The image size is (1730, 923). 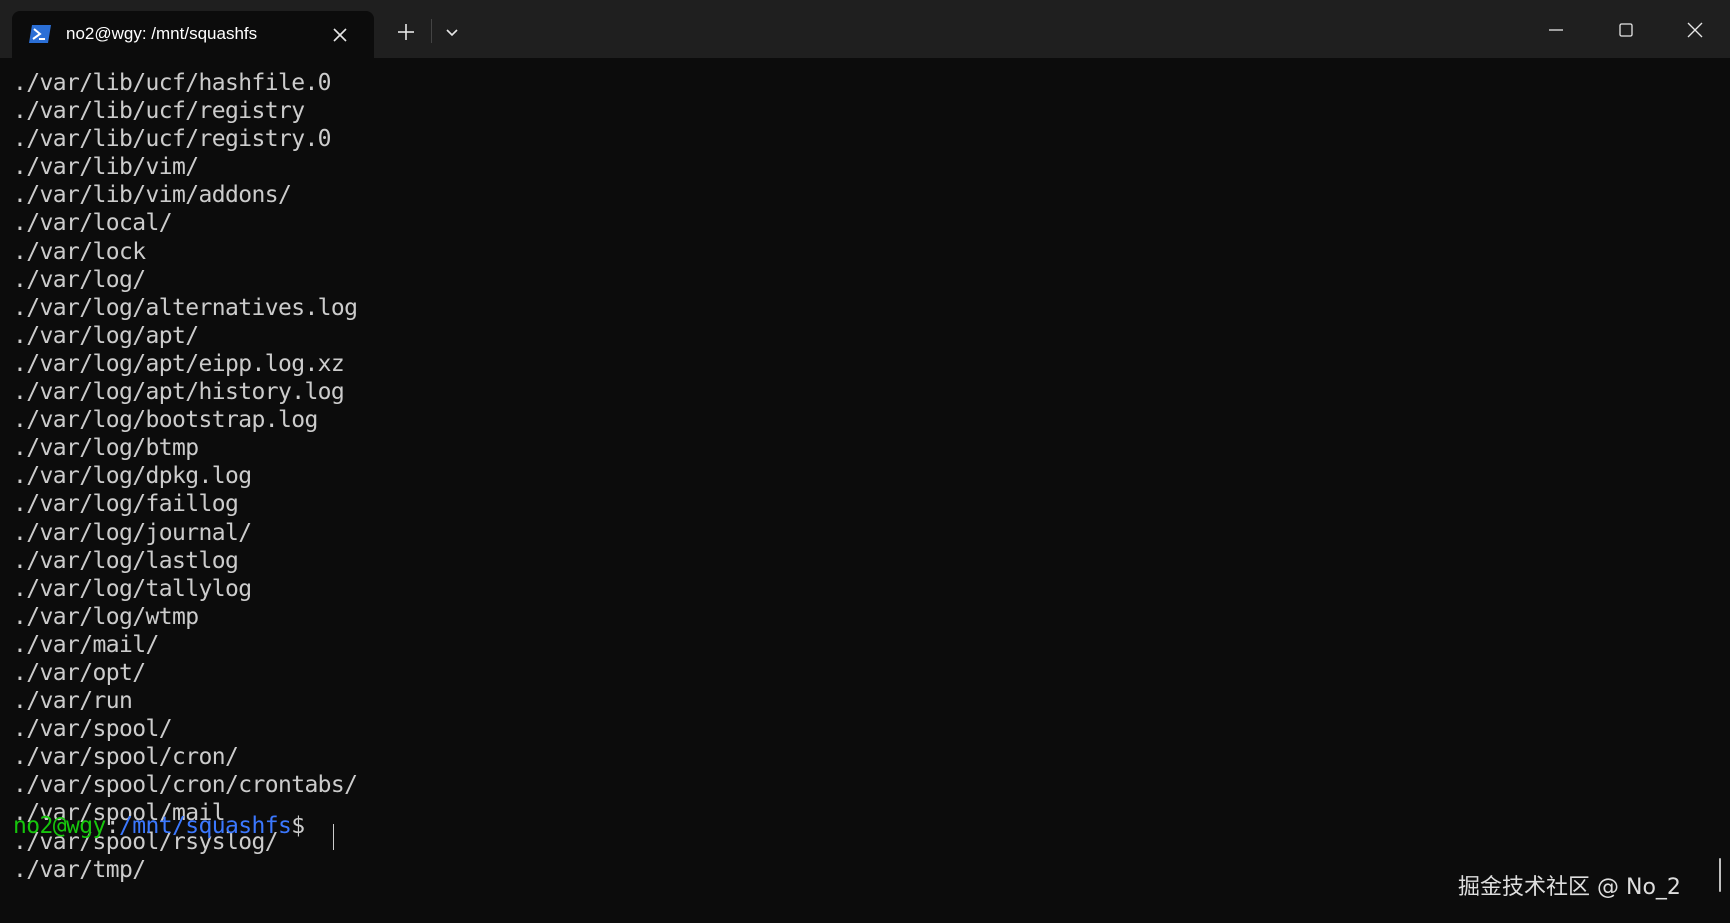 I want to click on output-line: ./var/log/wtmp, so click(x=106, y=616).